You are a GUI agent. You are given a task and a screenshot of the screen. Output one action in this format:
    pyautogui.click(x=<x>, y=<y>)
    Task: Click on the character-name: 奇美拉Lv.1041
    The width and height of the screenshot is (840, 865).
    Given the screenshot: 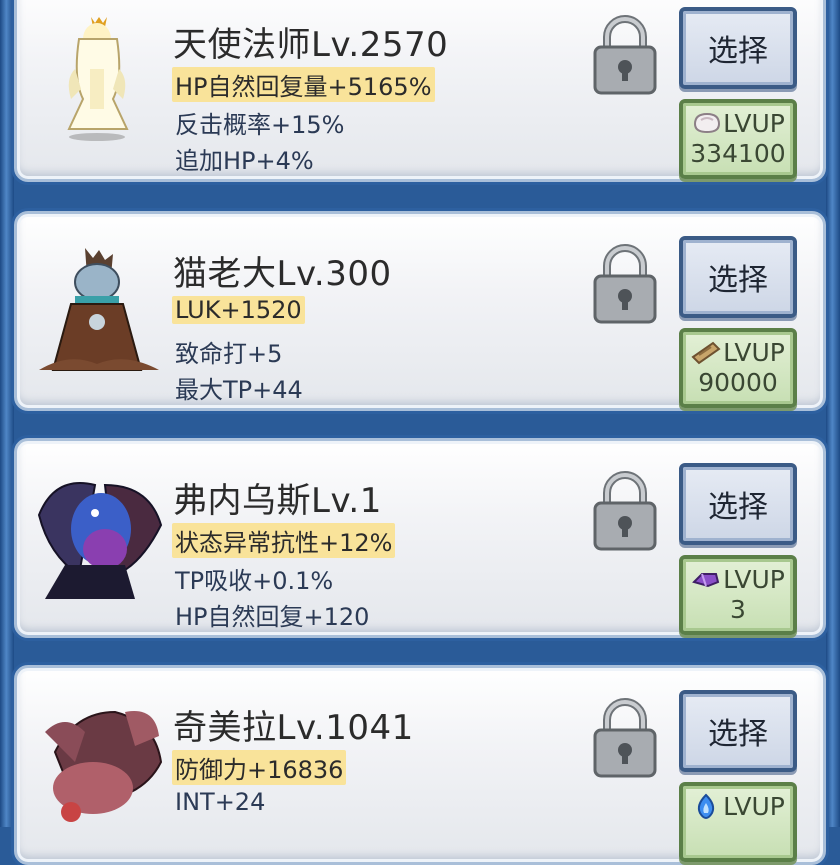 What is the action you would take?
    pyautogui.click(x=293, y=728)
    